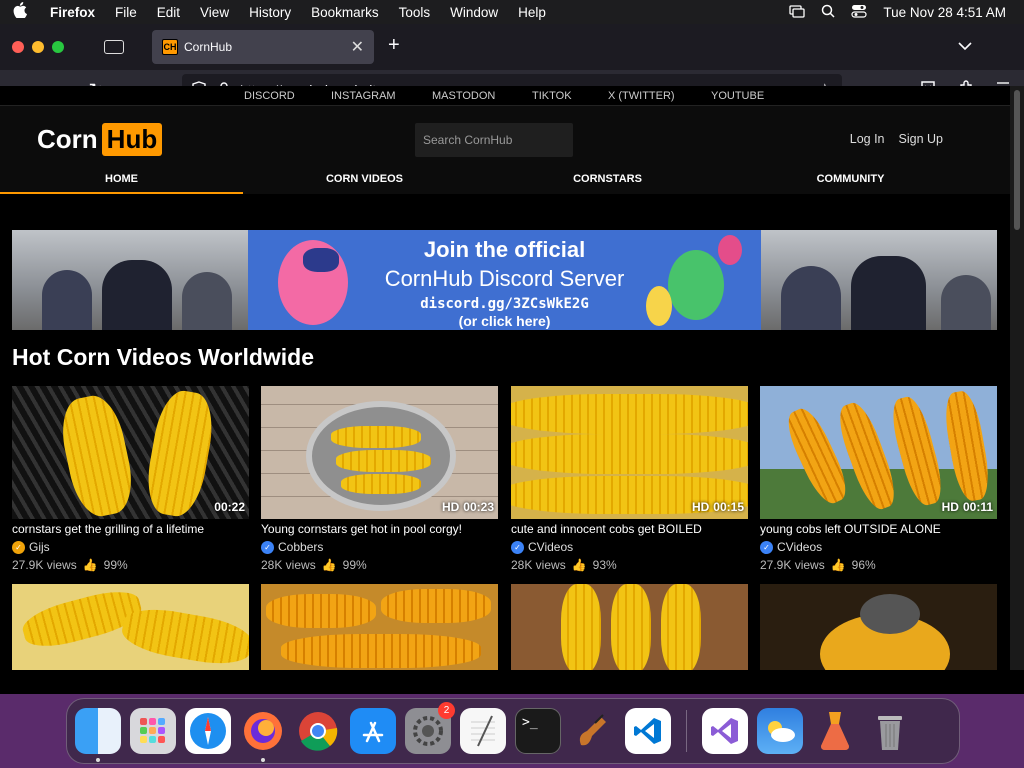  I want to click on system-settings-icon: 2, so click(430, 728).